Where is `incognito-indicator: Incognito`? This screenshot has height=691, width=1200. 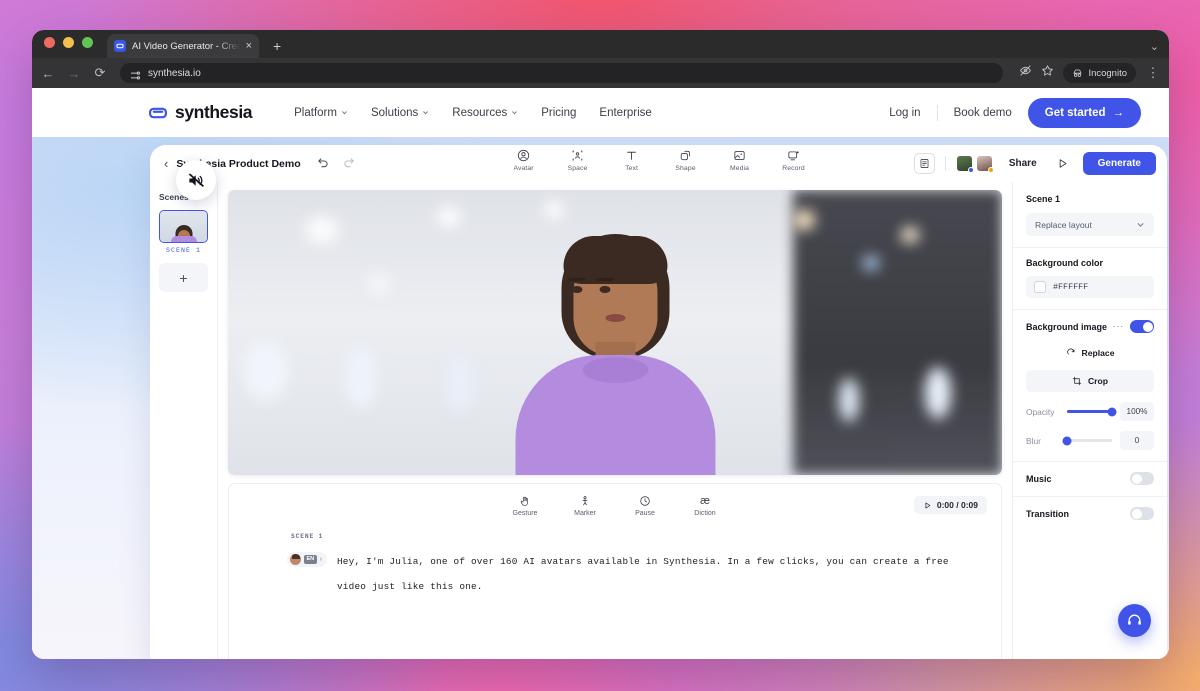 incognito-indicator: Incognito is located at coordinates (1099, 73).